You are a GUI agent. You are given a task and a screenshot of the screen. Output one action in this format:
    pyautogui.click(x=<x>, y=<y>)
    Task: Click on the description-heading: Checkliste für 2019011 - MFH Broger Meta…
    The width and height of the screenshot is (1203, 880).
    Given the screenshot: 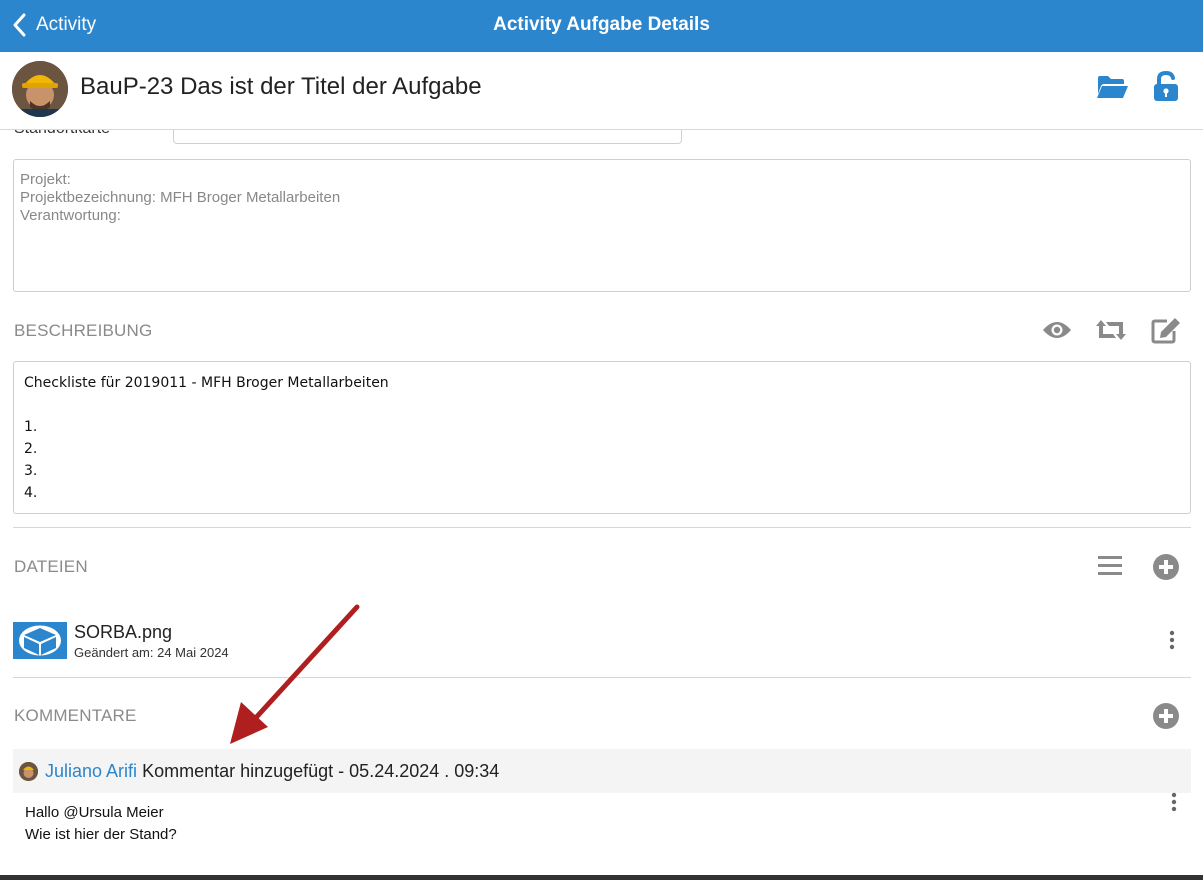 What is the action you would take?
    pyautogui.click(x=206, y=383)
    